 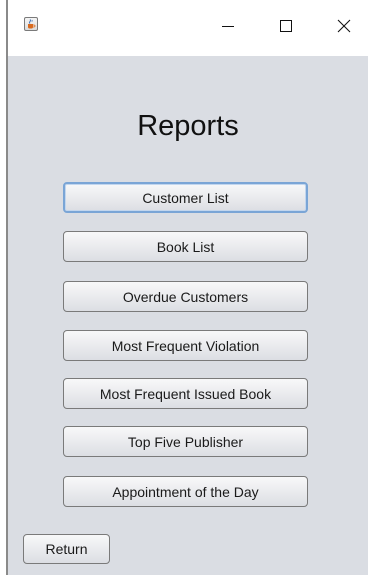 I want to click on java-cup-icon, so click(x=31, y=24).